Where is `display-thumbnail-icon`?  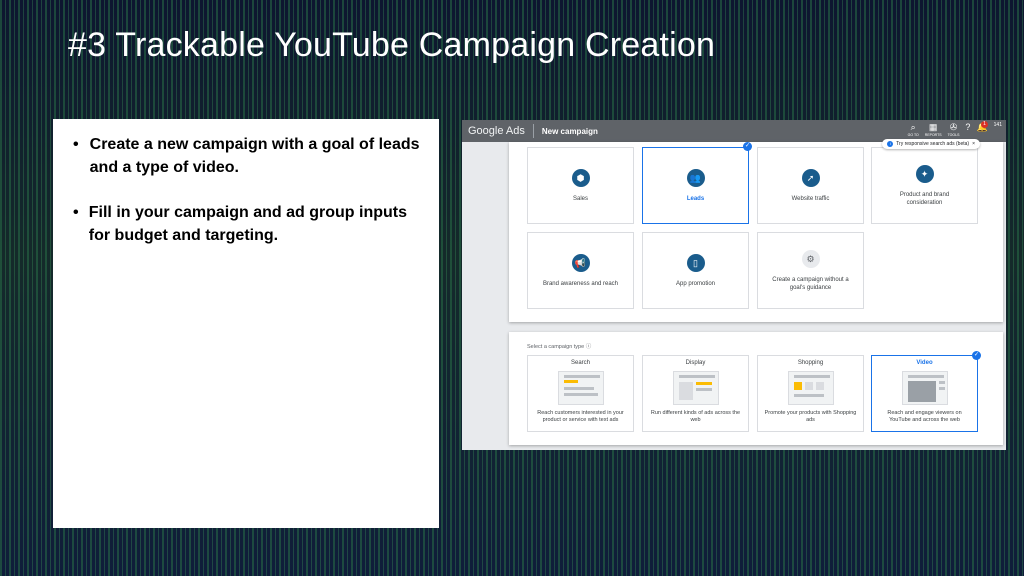 display-thumbnail-icon is located at coordinates (695, 388).